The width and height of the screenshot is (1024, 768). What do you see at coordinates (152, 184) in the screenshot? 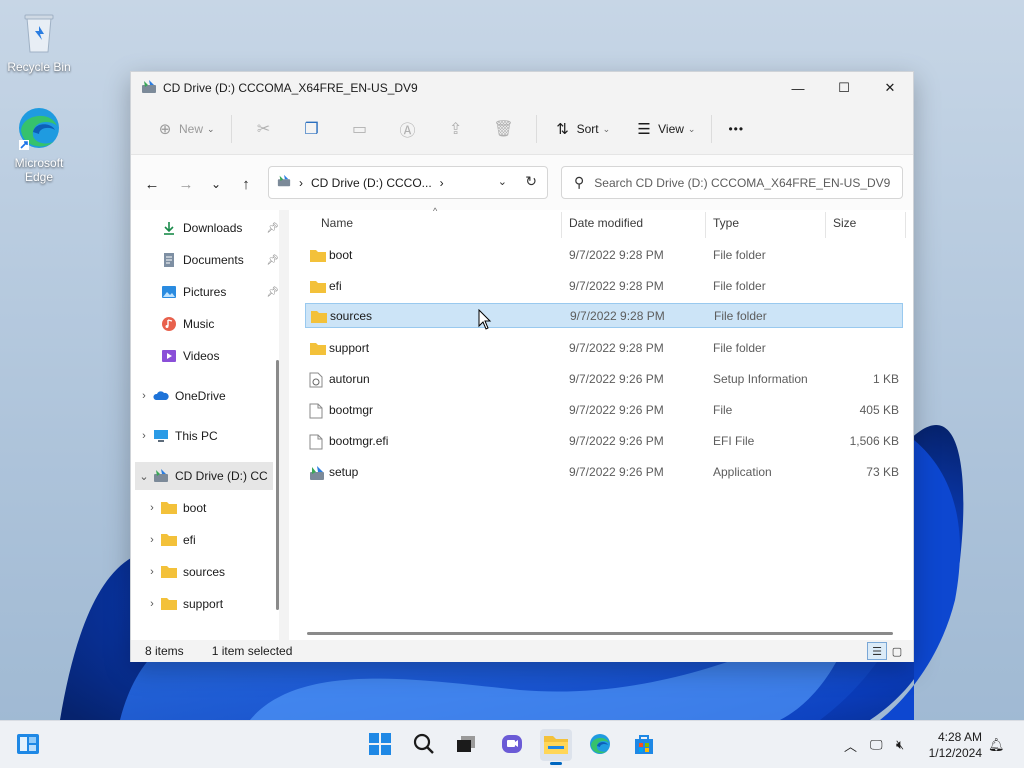
I see `back-button: ←` at bounding box center [152, 184].